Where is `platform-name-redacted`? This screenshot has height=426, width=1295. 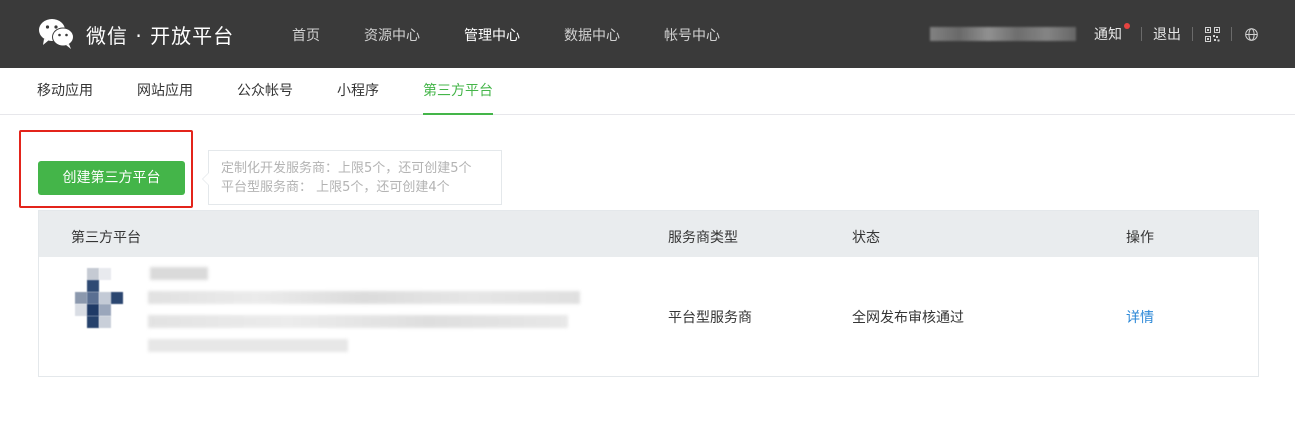 platform-name-redacted is located at coordinates (364, 313).